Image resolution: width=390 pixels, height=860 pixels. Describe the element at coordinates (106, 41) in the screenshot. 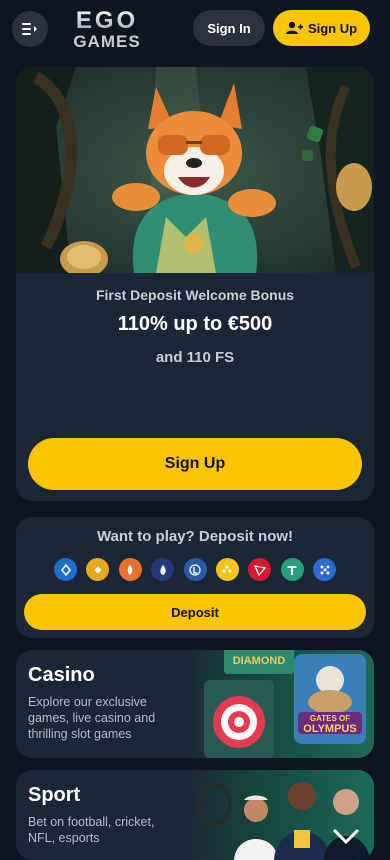

I see `logo-text-bottom: GAMES` at that location.